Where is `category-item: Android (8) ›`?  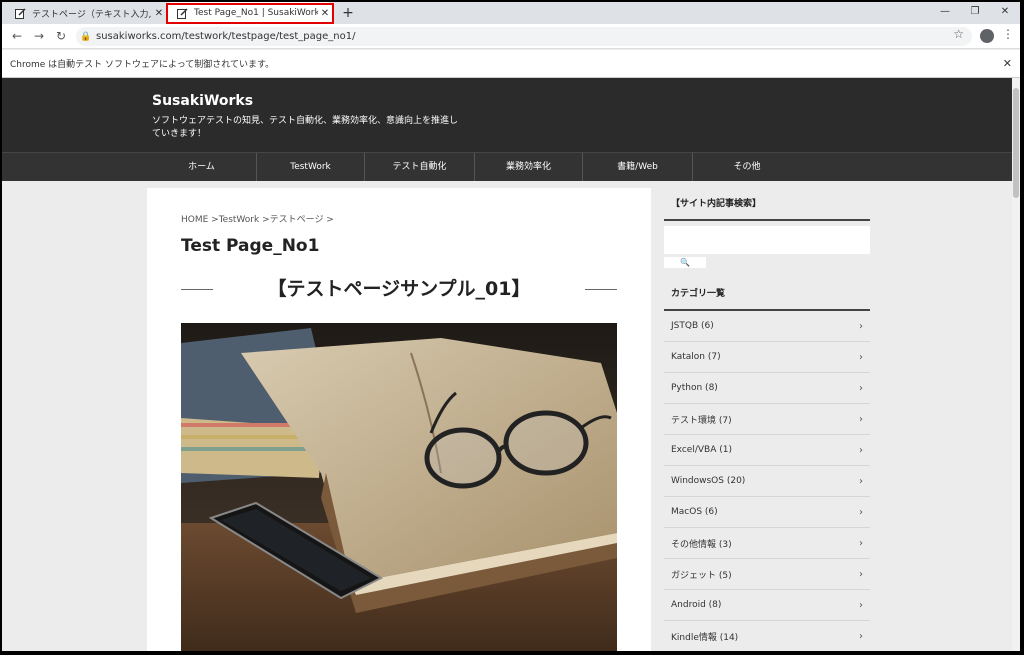
category-item: Android (8) › is located at coordinates (767, 605).